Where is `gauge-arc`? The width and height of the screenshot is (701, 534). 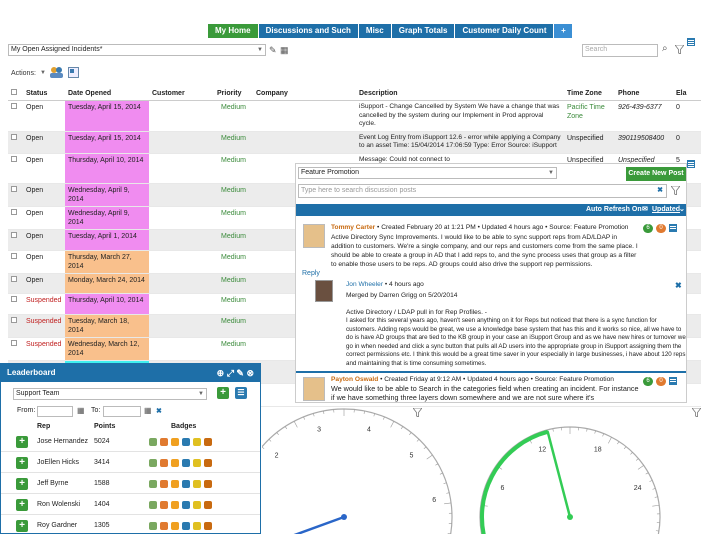
gauge-arc is located at coordinates (357, 471).